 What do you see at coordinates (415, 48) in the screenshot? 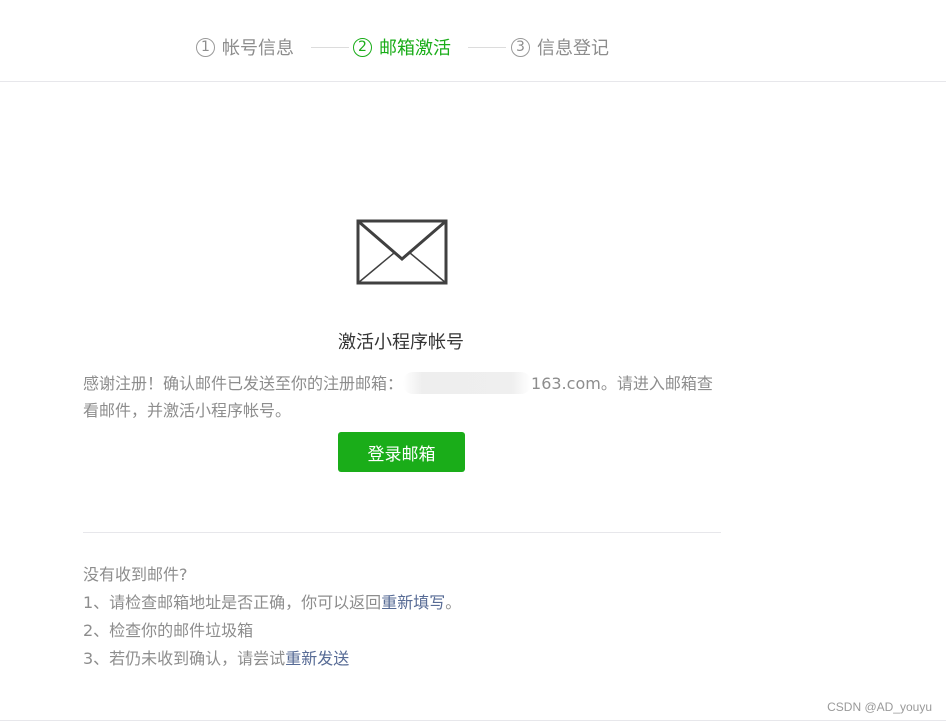
I see `step-label-email-activation: 邮箱激活` at bounding box center [415, 48].